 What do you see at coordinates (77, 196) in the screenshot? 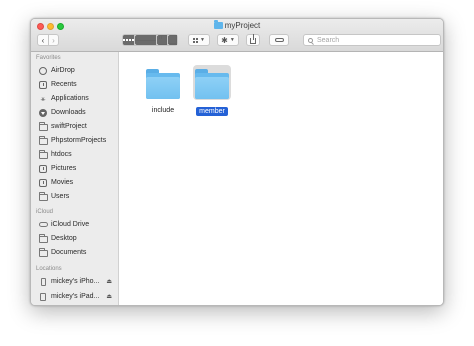
I see `sidebar-item-users: Users` at bounding box center [77, 196].